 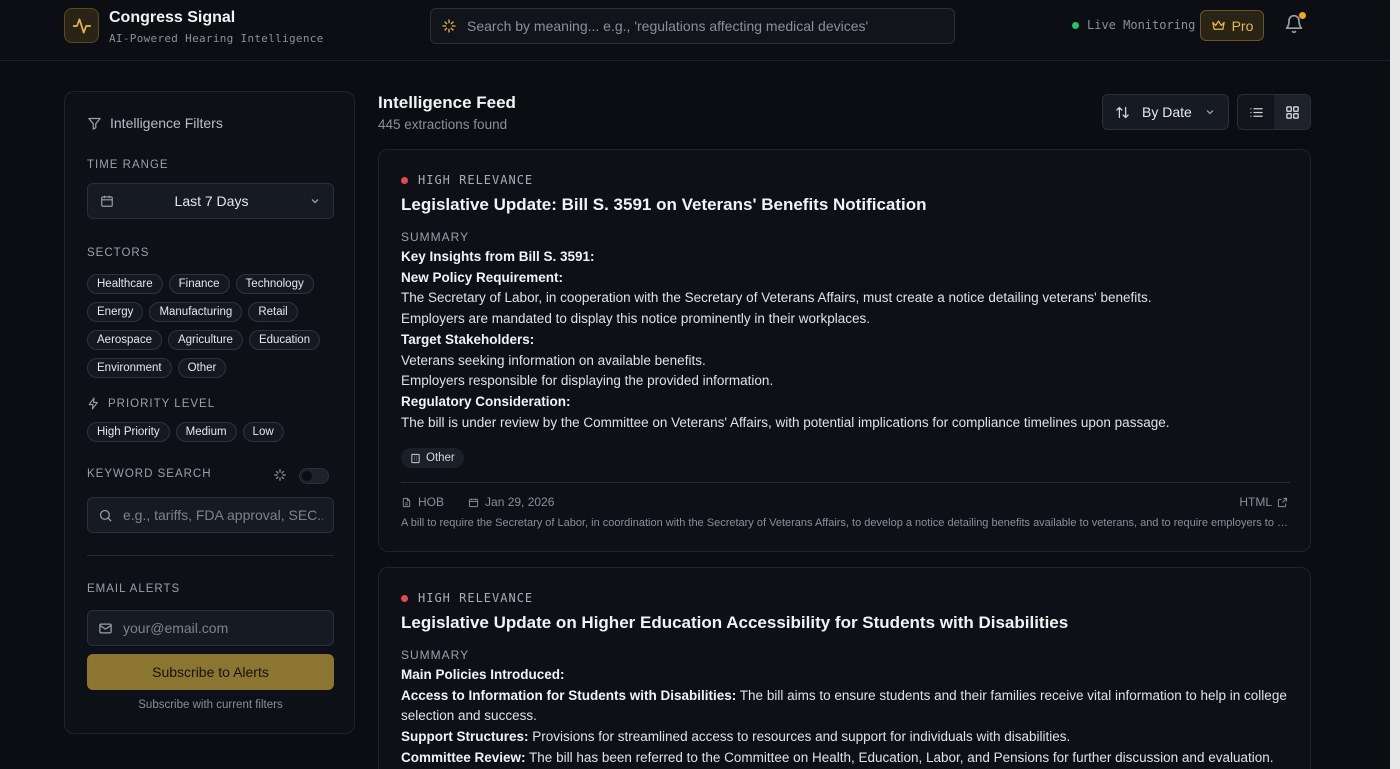 I want to click on filter-icon, so click(x=94, y=123).